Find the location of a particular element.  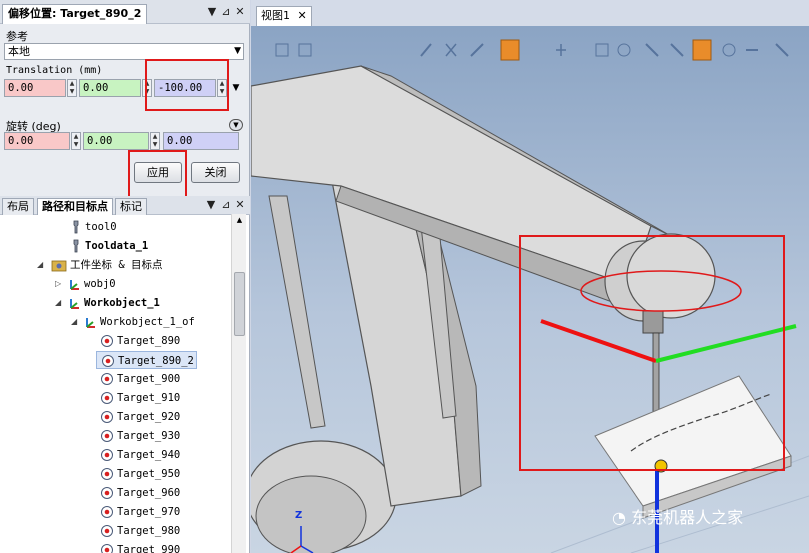

tree-item-workobject-1: ◢ Workobject_1 is located at coordinates (107, 303).